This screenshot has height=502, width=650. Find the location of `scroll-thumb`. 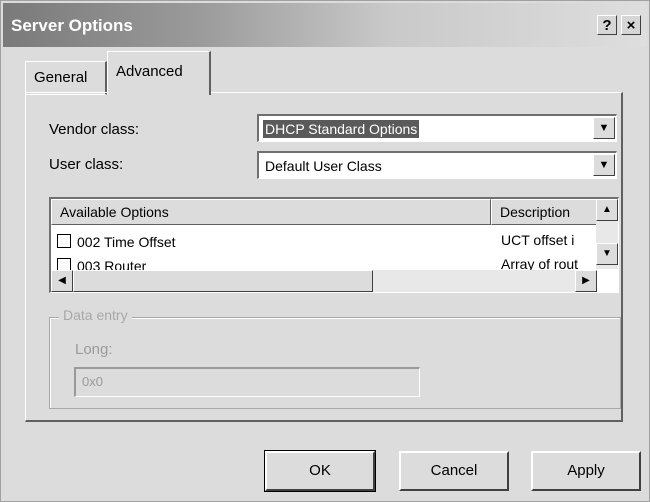

scroll-thumb is located at coordinates (223, 281).